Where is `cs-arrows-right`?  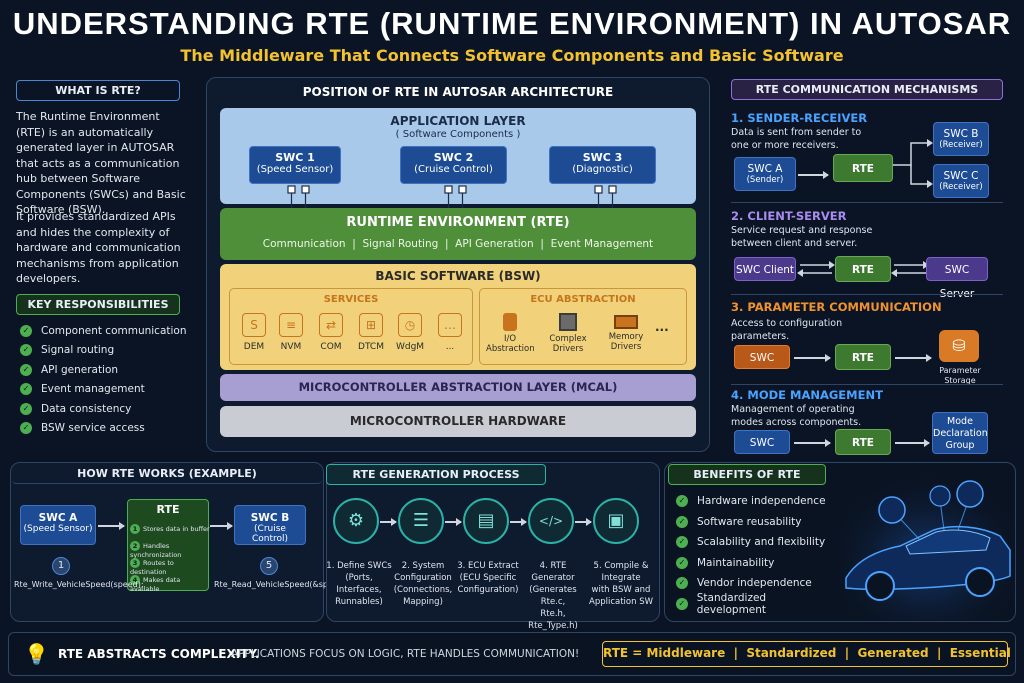
cs-arrows-right is located at coordinates (910, 269).